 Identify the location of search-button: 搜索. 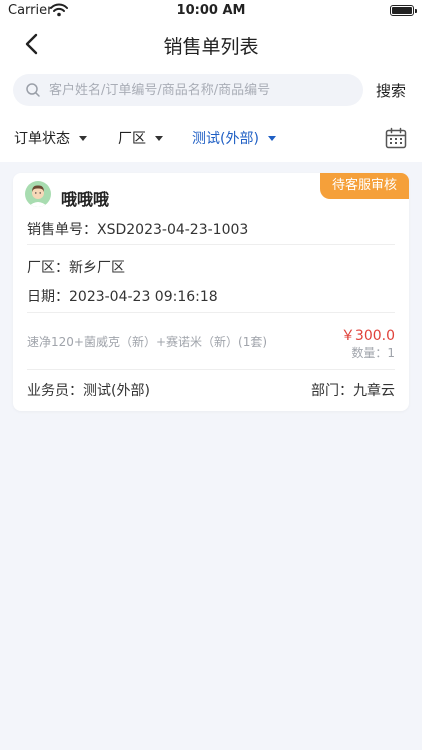
(391, 90).